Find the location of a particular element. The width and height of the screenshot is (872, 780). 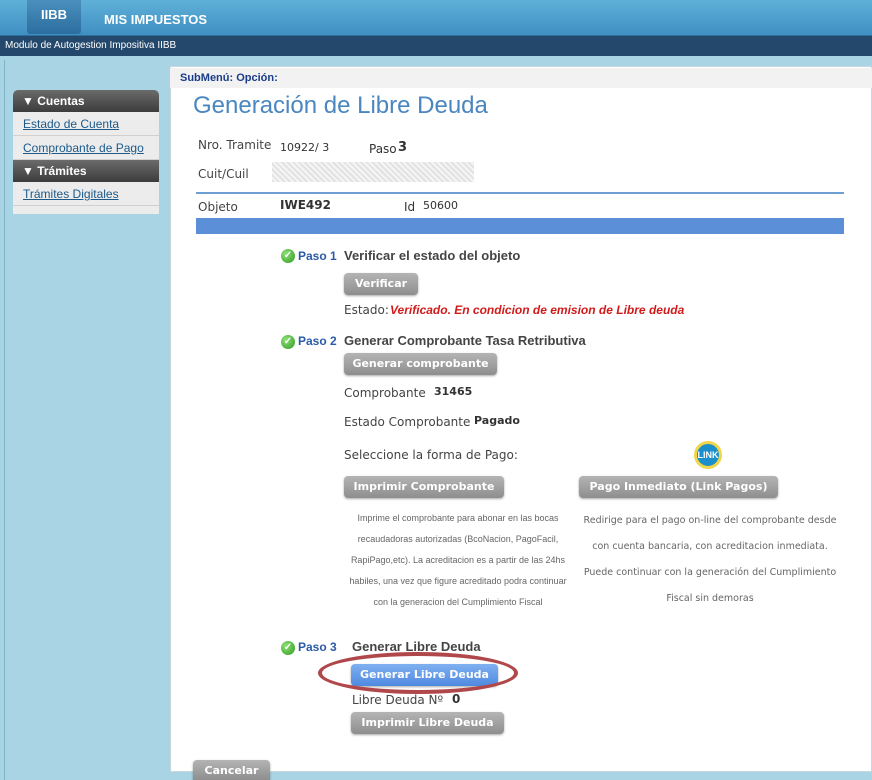

step2-label: Paso 2 is located at coordinates (317, 341).